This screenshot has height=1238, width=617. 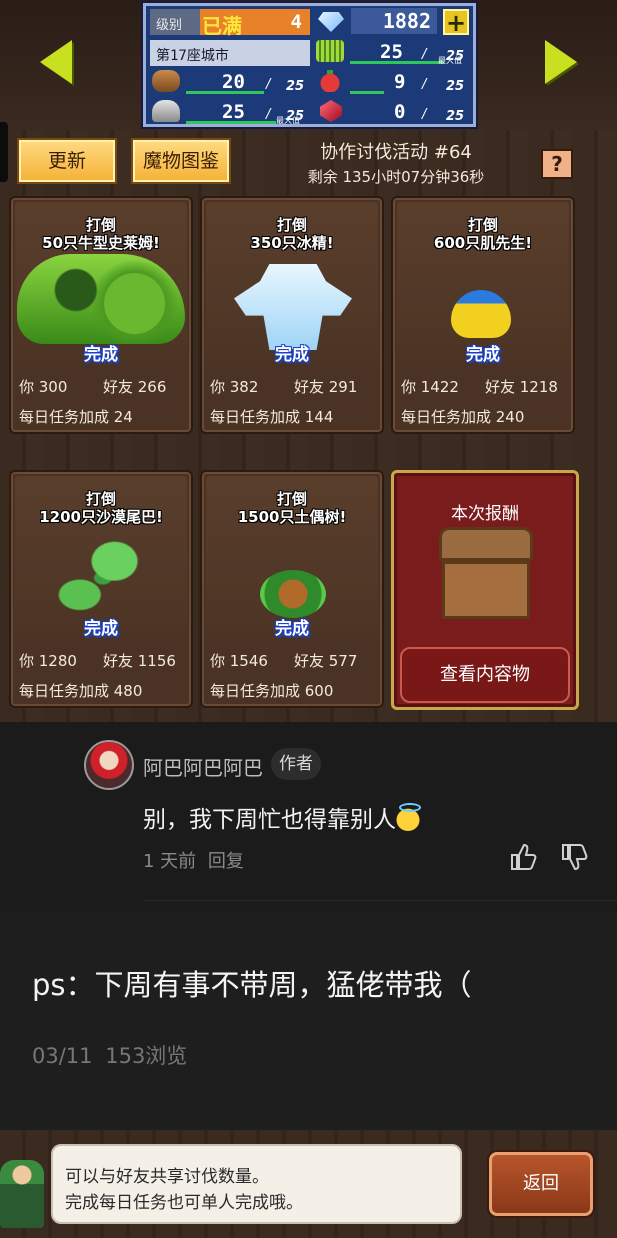 What do you see at coordinates (166, 111) in the screenshot?
I see `ore-icon` at bounding box center [166, 111].